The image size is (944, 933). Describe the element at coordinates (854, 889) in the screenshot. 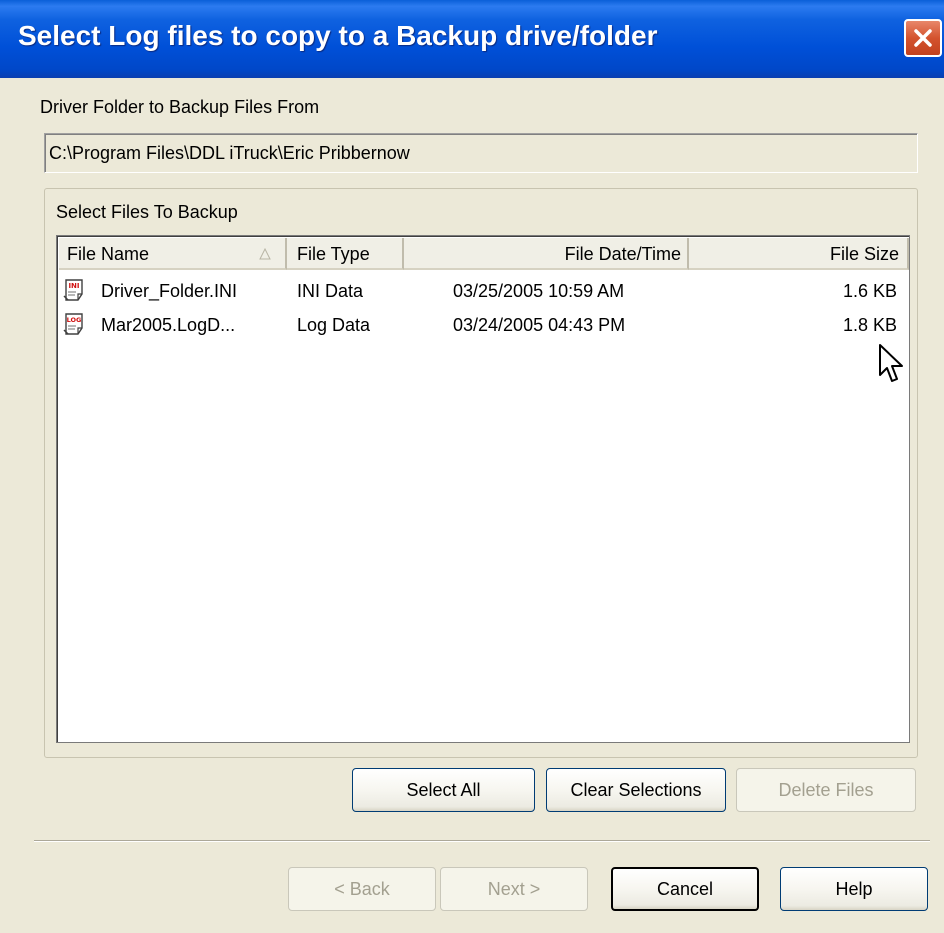

I see `help-button: Help` at that location.